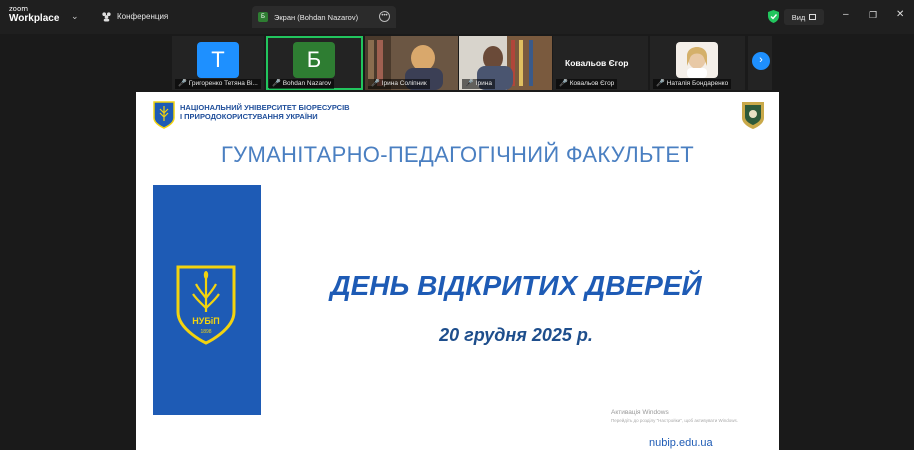 The image size is (914, 450). I want to click on faculty-crest-icon, so click(753, 115).